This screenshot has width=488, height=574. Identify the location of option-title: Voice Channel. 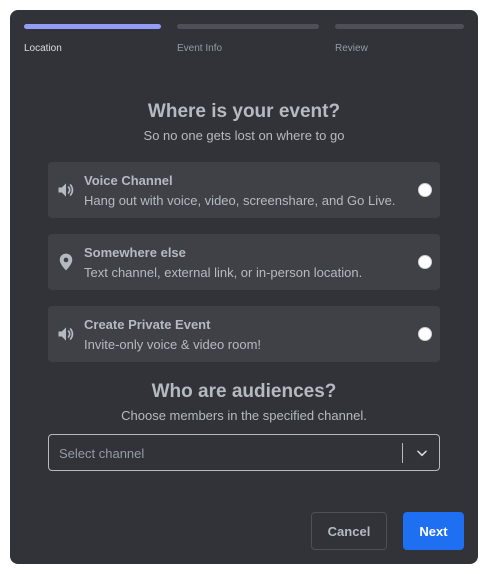
(128, 180).